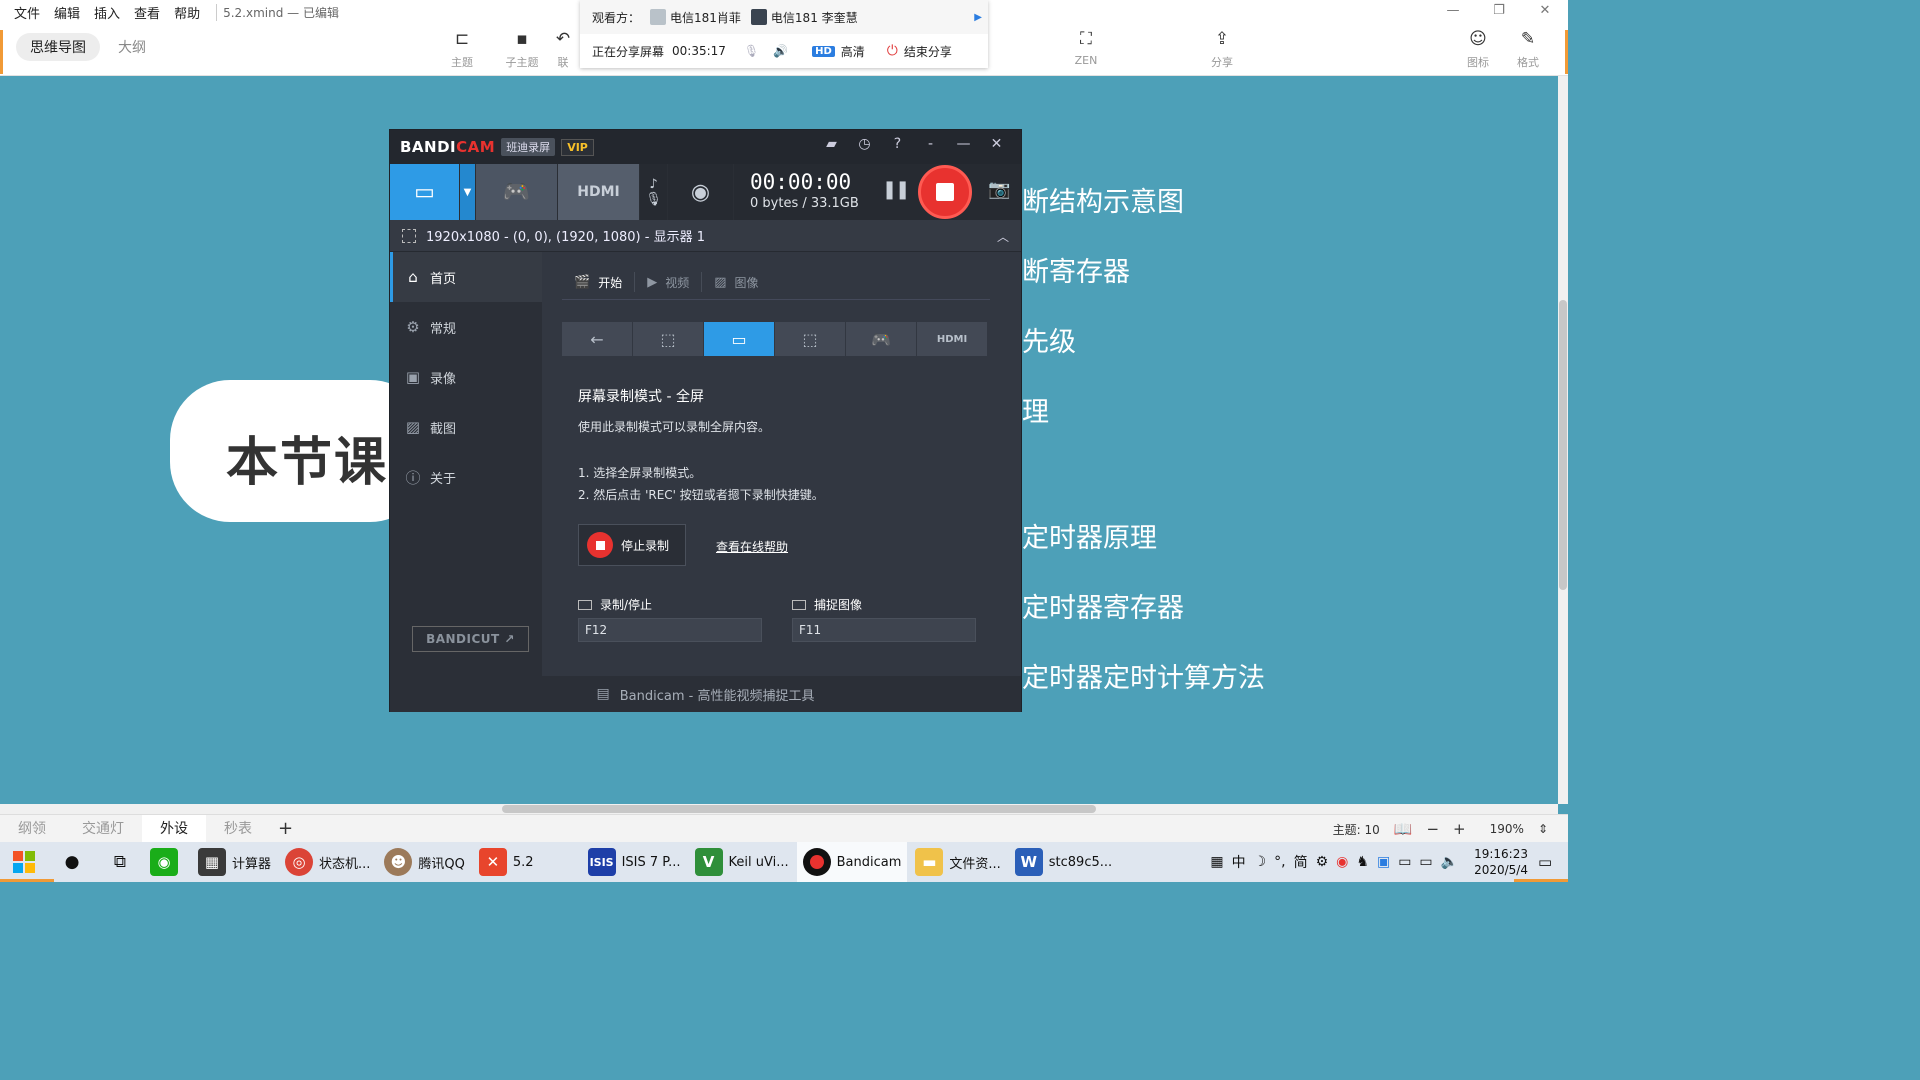 The width and height of the screenshot is (1920, 1080). I want to click on tab-video: ▶ 视频, so click(669, 282).